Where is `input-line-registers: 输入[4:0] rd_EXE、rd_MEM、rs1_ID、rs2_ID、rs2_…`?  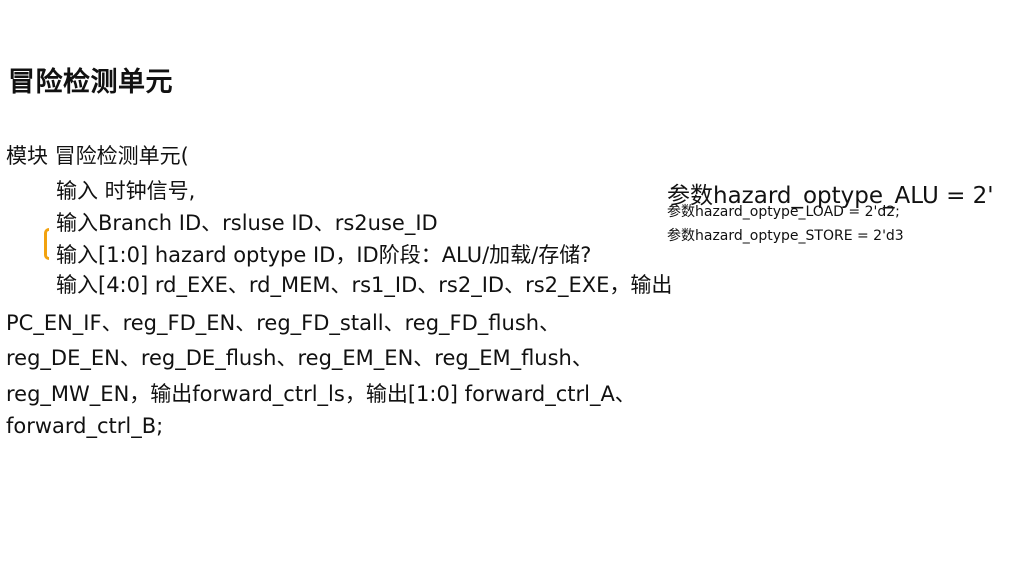
input-line-registers: 输入[4:0] rd_EXE、rd_MEM、rs1_ID、rs2_ID、rs2_… is located at coordinates (364, 285).